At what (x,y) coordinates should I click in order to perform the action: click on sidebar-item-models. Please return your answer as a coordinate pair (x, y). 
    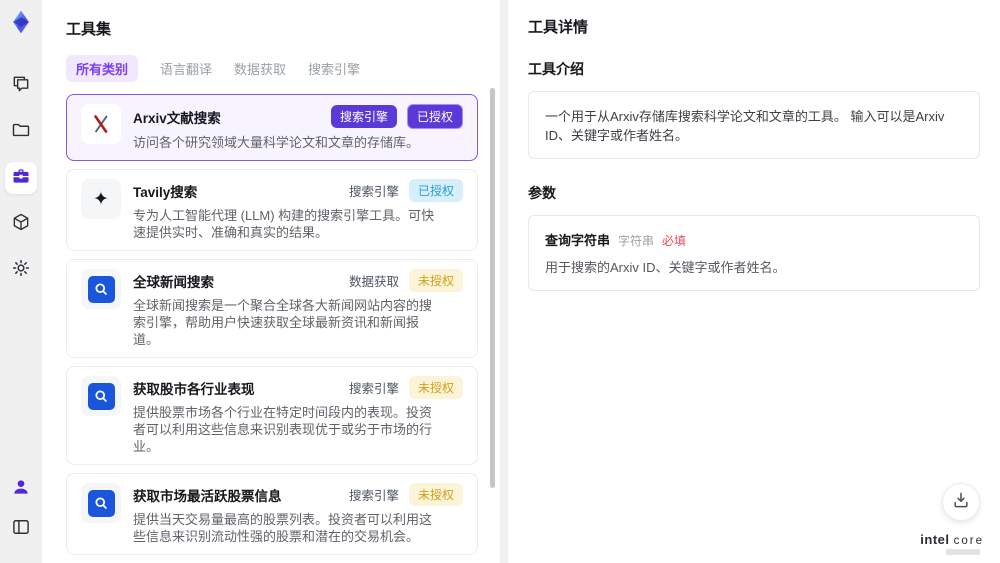
    Looking at the image, I should click on (21, 224).